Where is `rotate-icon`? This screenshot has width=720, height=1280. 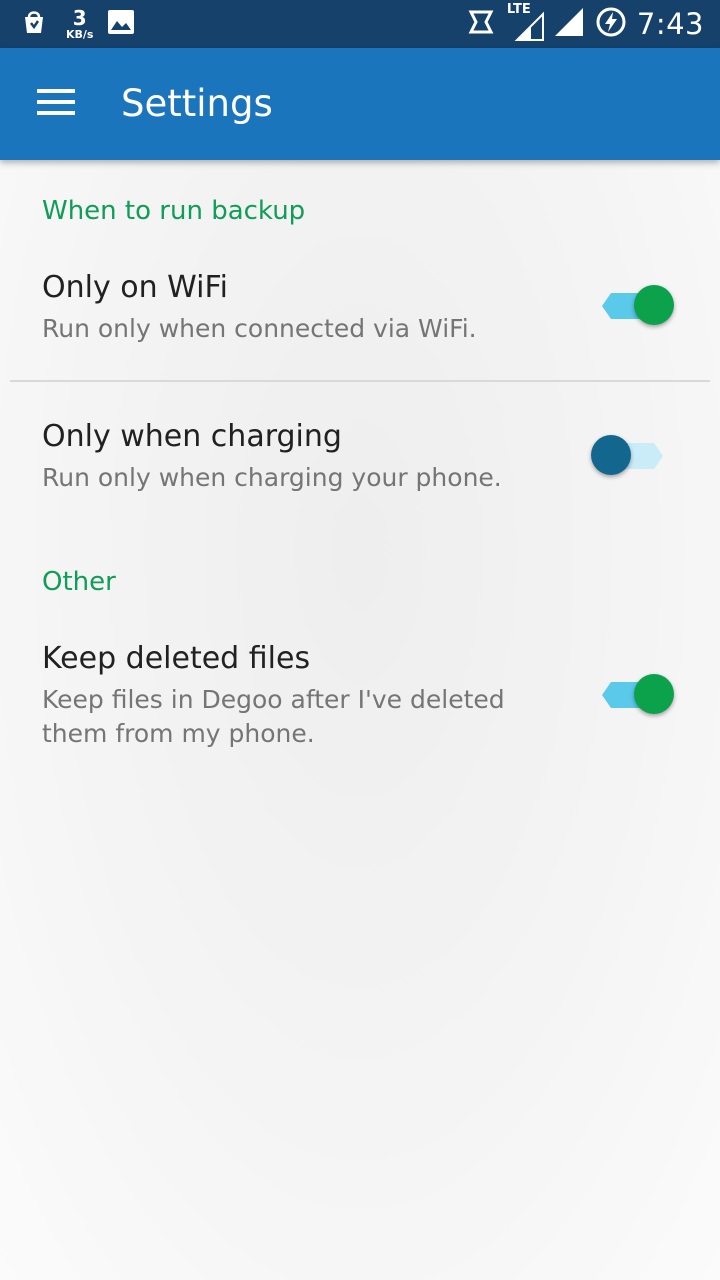
rotate-icon is located at coordinates (481, 24).